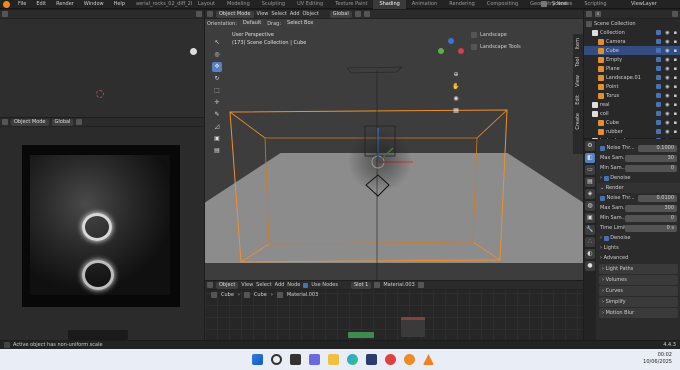 The width and height of the screenshot is (680, 370). What do you see at coordinates (496, 47) in the screenshot?
I see `hdri-item-2: Landscape Tools` at bounding box center [496, 47].